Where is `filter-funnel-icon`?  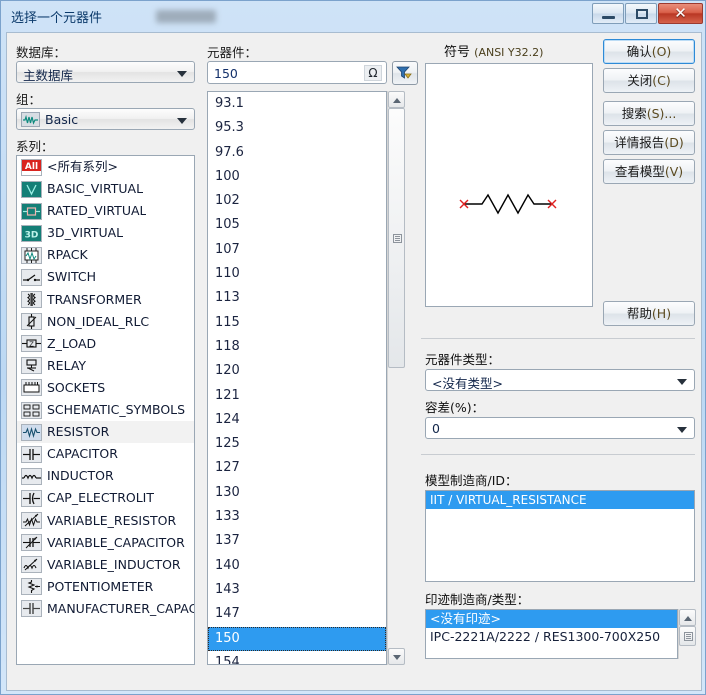
filter-funnel-icon is located at coordinates (404, 72).